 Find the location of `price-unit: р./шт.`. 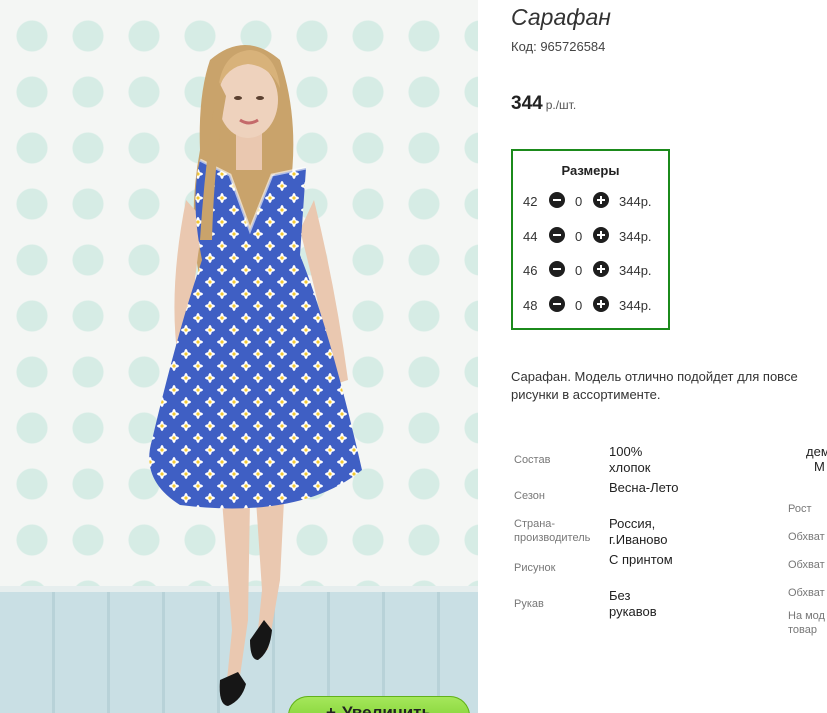

price-unit: р./шт. is located at coordinates (561, 105).